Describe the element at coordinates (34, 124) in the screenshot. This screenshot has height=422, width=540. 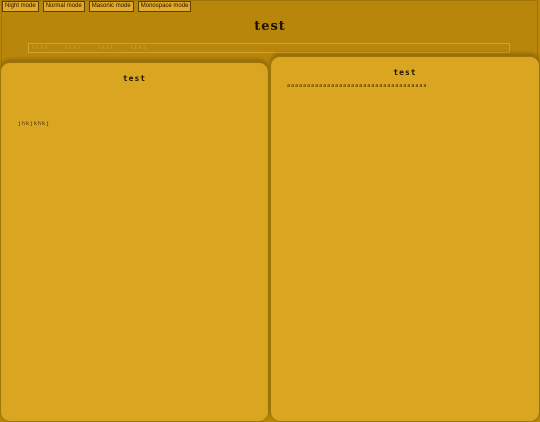
I see `left-panel-text: jhkjkhkj` at that location.